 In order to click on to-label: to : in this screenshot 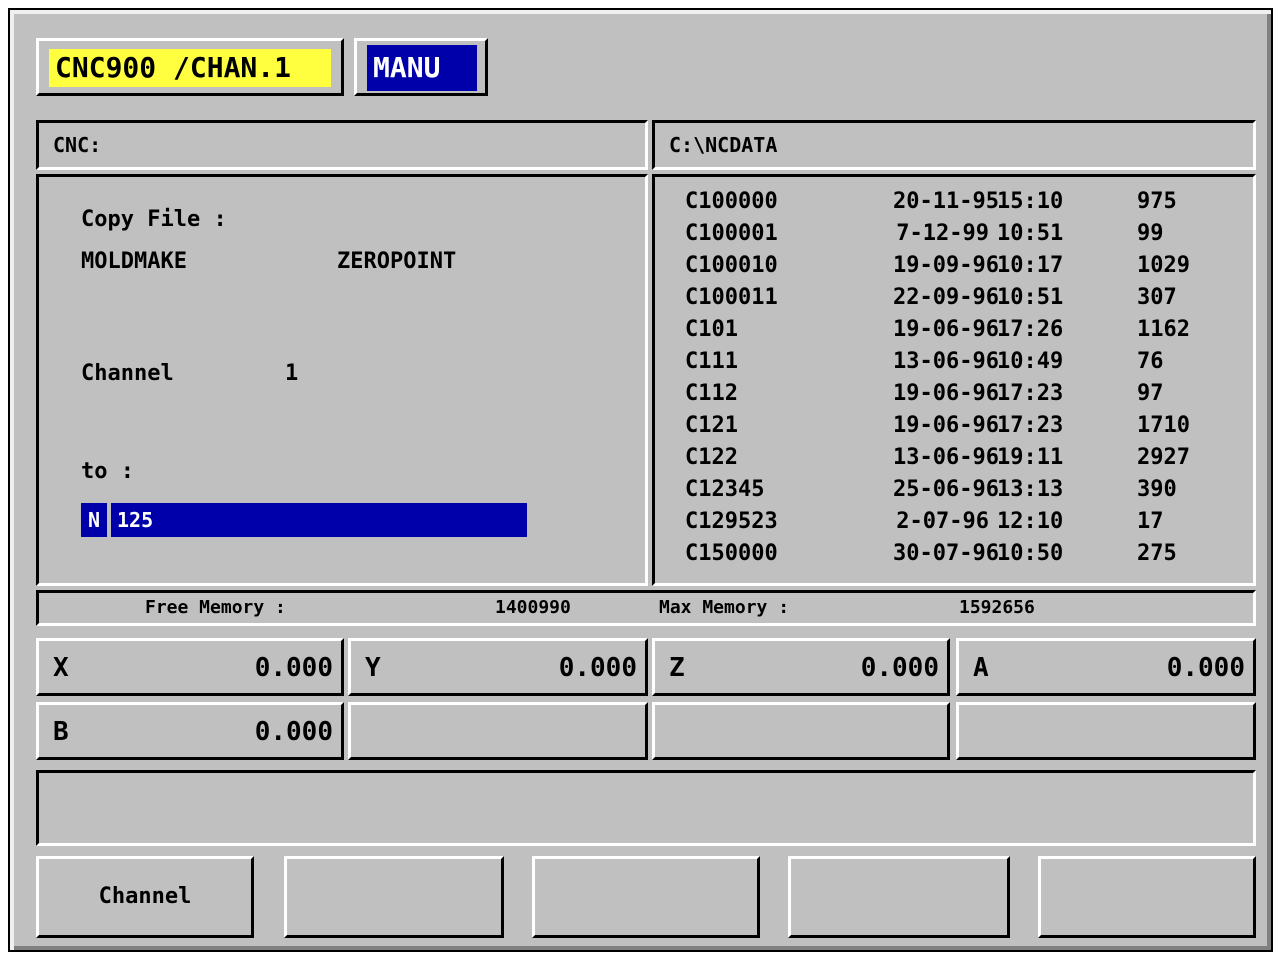, I will do `click(107, 471)`.